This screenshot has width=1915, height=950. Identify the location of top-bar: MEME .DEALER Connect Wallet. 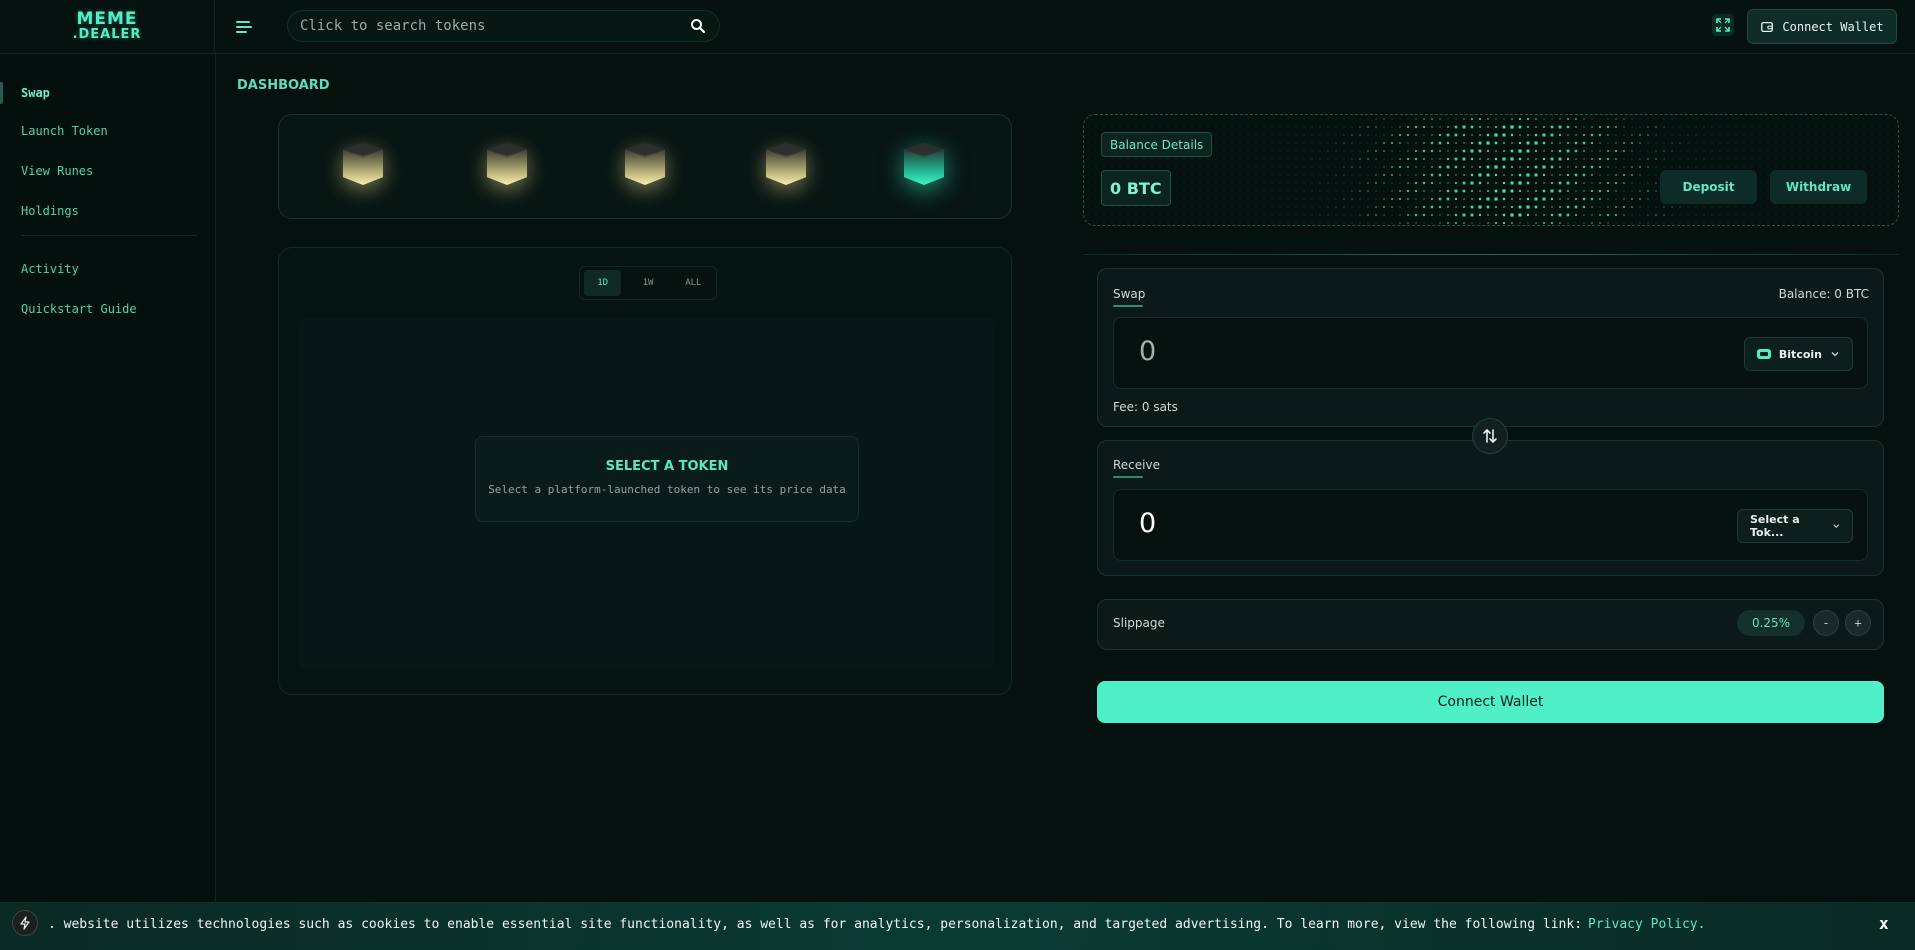
(957, 27).